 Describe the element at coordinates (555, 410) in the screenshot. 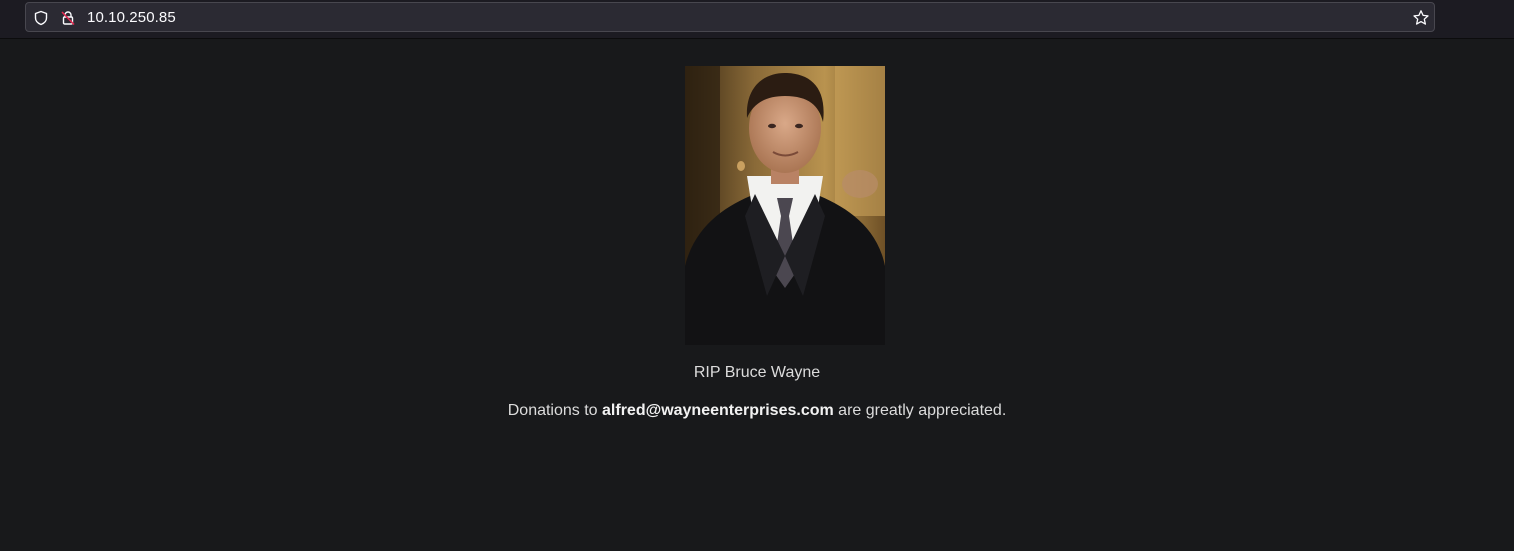

I see `donation-prefix: Donations to` at that location.